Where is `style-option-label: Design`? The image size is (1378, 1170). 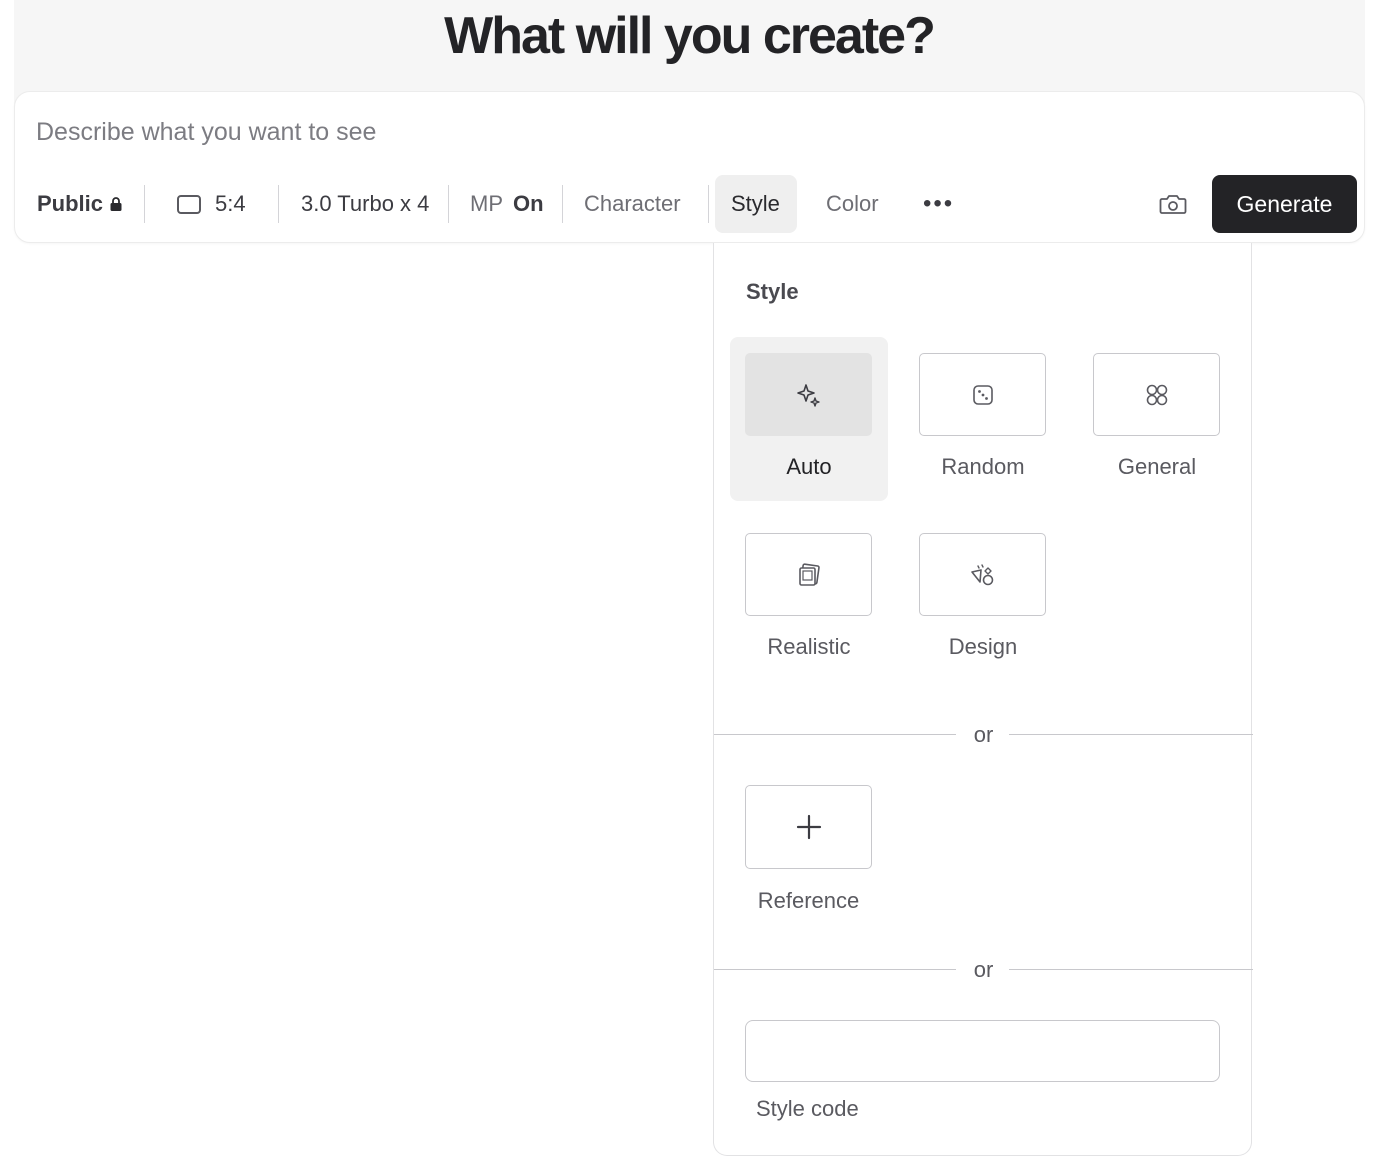 style-option-label: Design is located at coordinates (983, 646).